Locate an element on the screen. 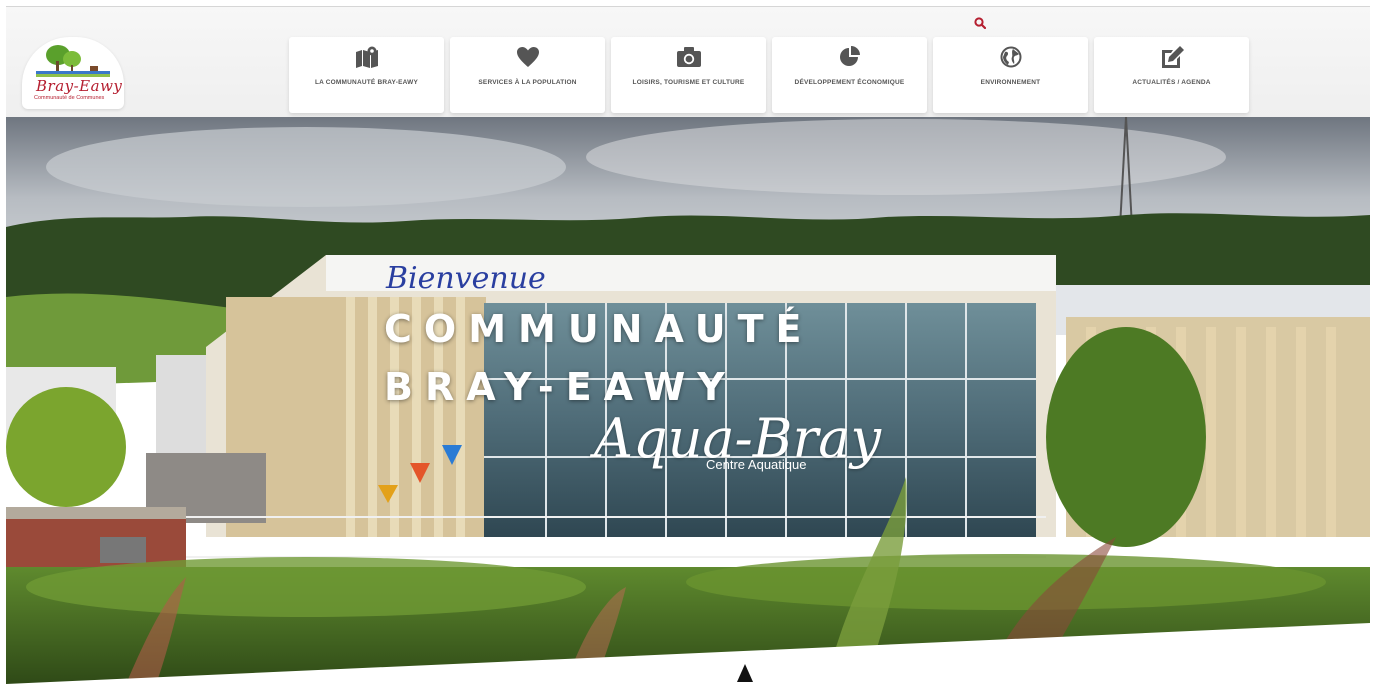  nav-item-environnement: ENVIRONNEMENT is located at coordinates (1010, 75).